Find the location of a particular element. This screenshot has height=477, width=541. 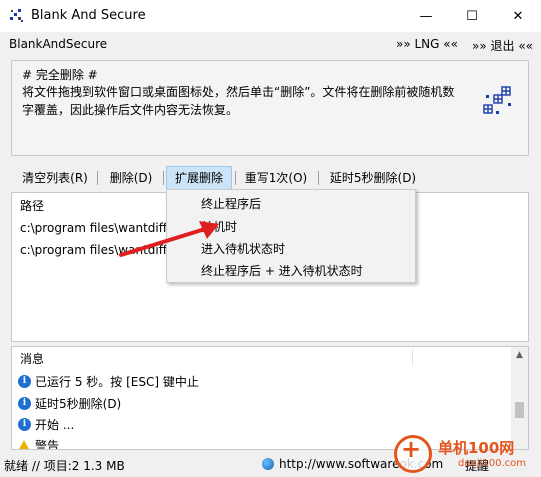

info-title: # 完全删除 # is located at coordinates (60, 75).